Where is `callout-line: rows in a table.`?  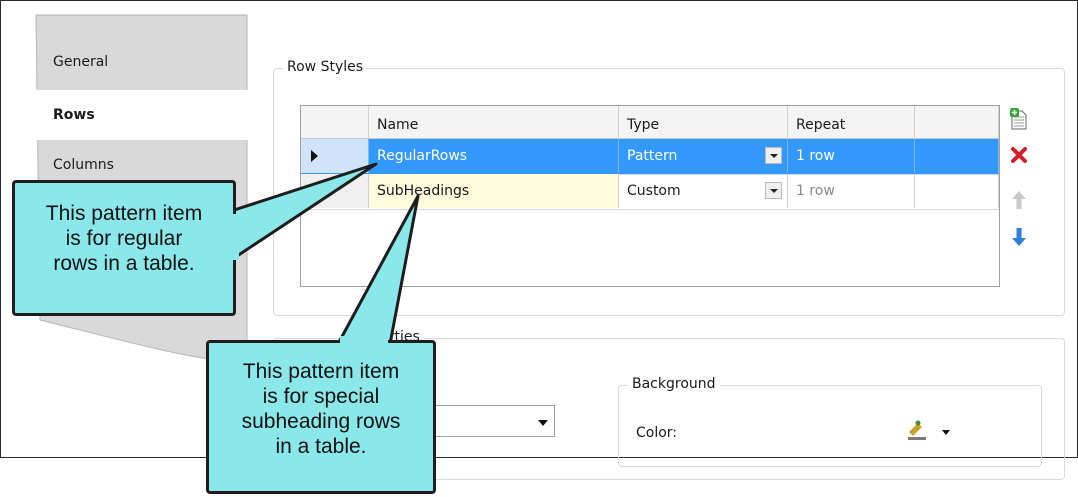
callout-line: rows in a table. is located at coordinates (124, 263).